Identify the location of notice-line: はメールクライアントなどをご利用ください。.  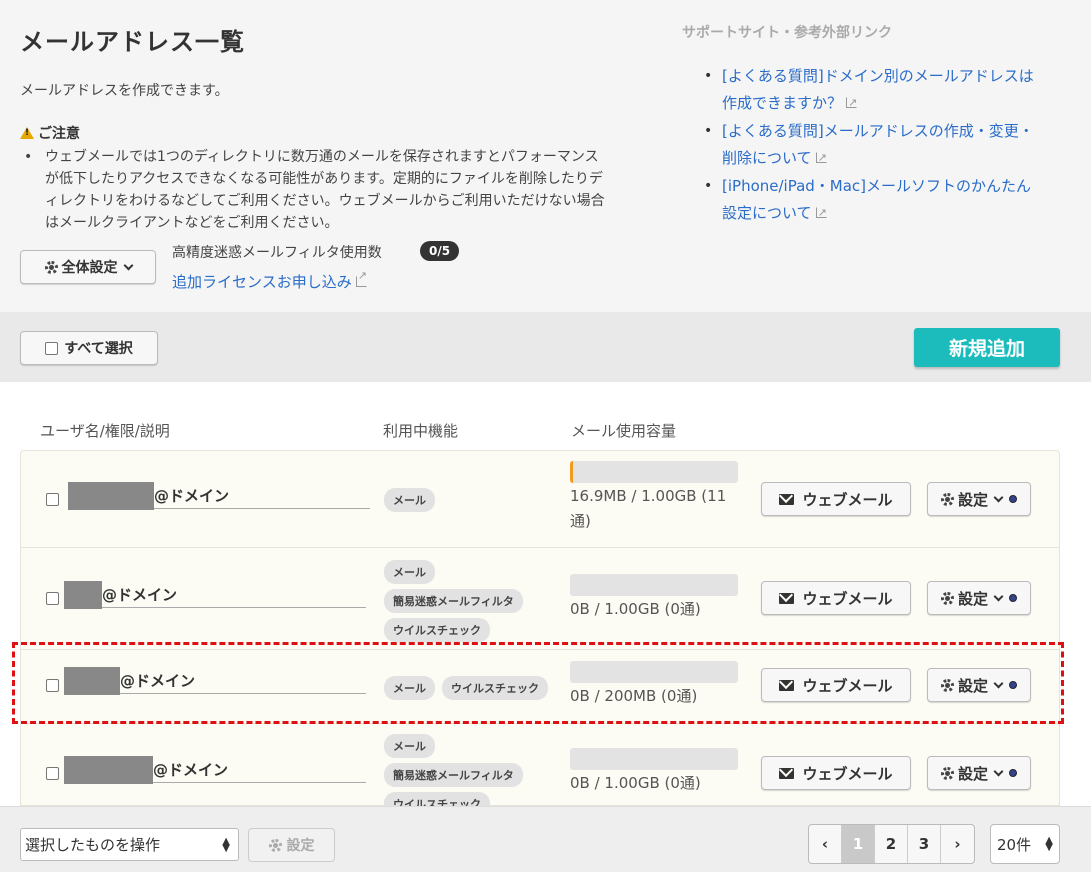
(192, 223).